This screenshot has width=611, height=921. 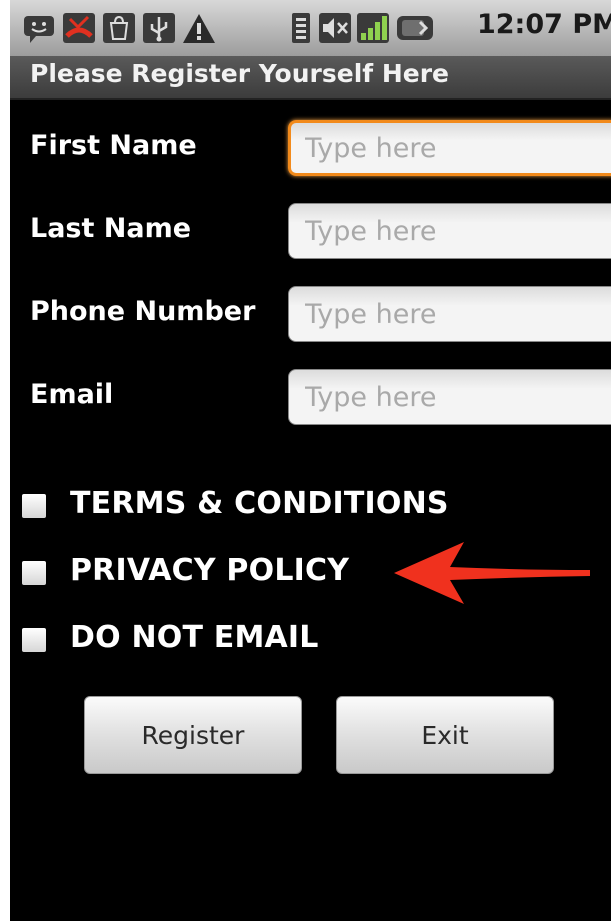 What do you see at coordinates (79, 28) in the screenshot?
I see `missed-call-icon` at bounding box center [79, 28].